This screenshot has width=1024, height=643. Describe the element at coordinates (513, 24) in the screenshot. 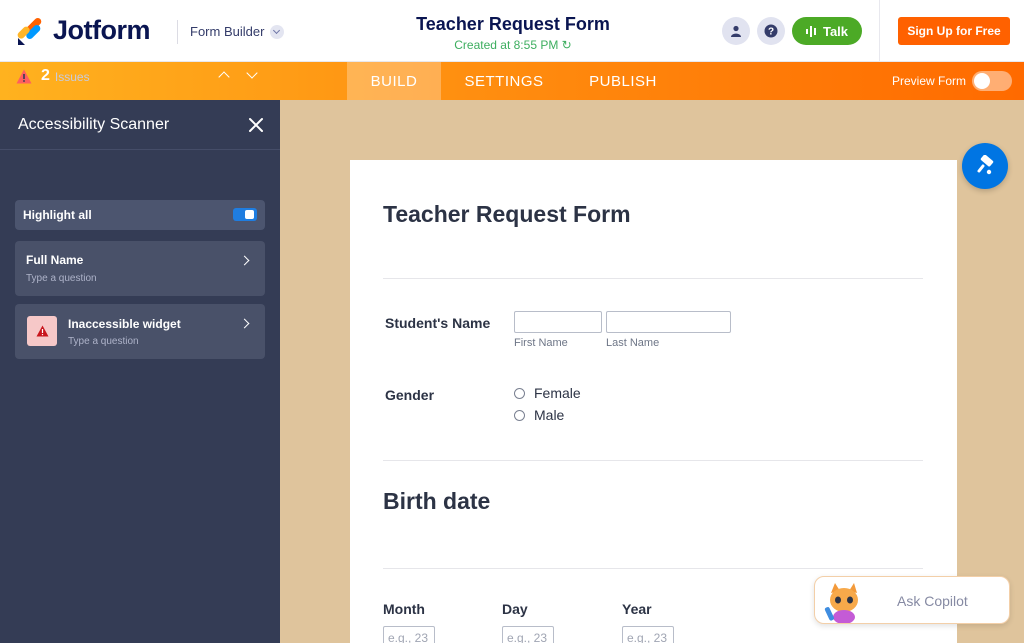

I see `form-title: Teacher Request Form` at that location.